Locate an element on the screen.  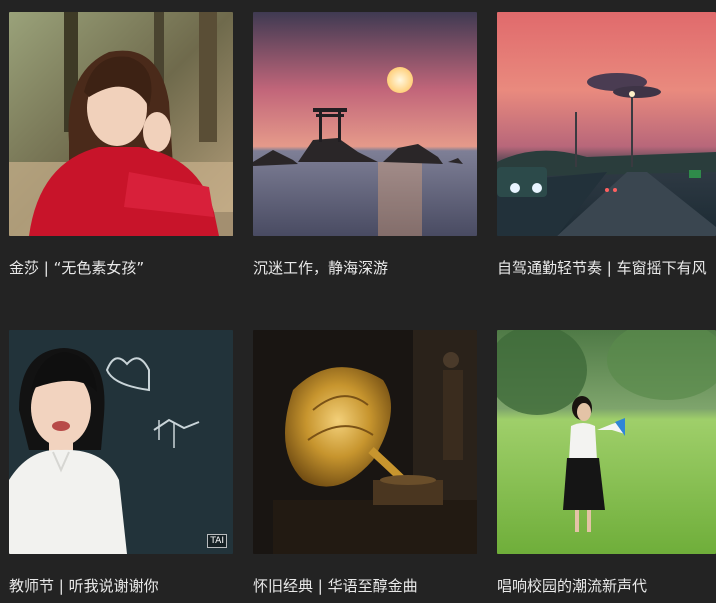
playlist-title: 教师节 | 听我说谢谢你 is located at coordinates (121, 586).